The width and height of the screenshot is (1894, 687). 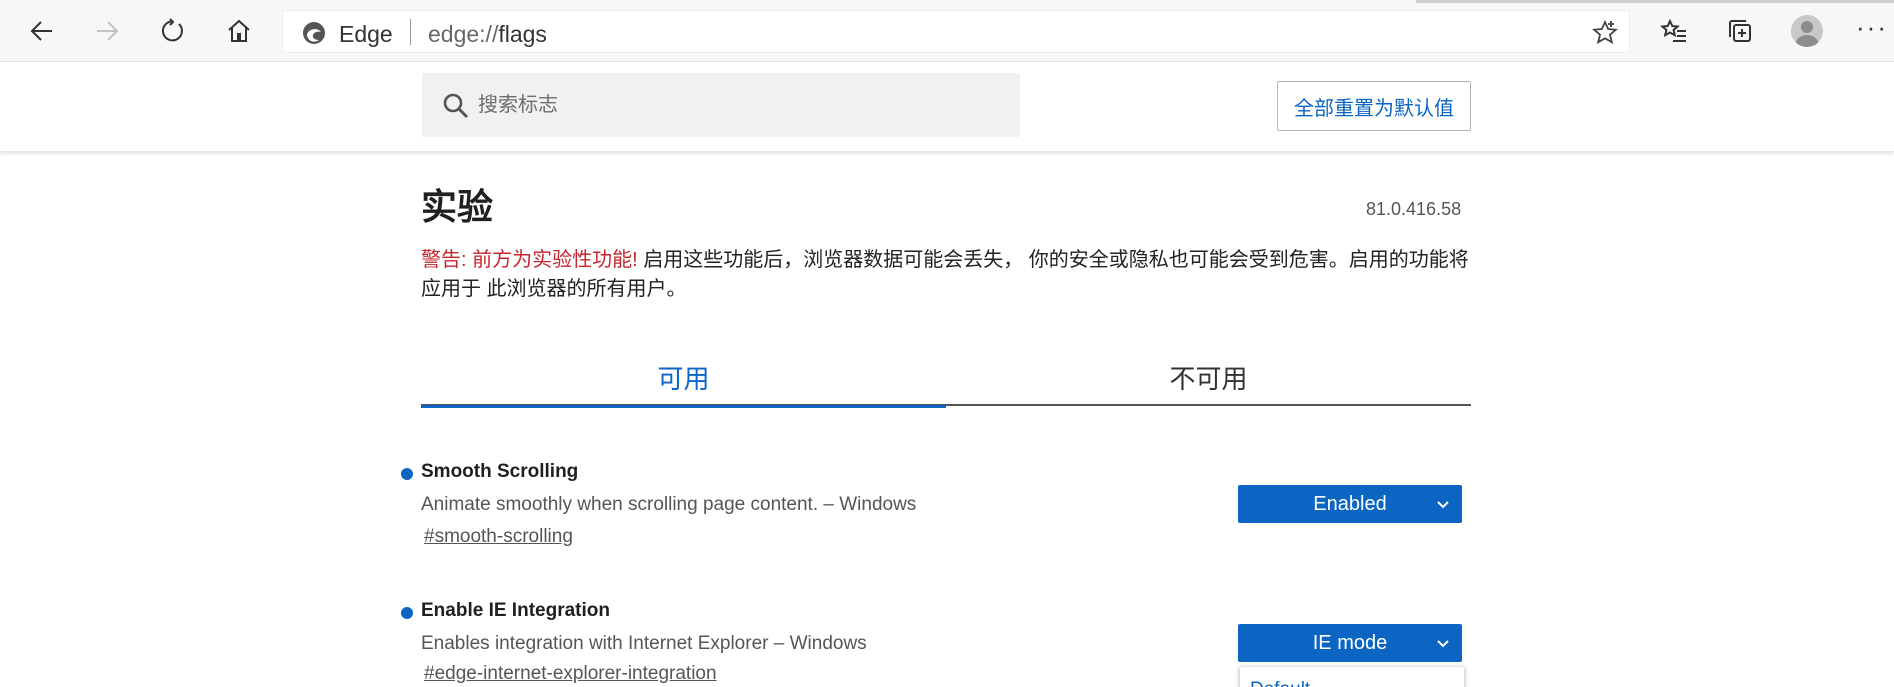 What do you see at coordinates (738, 105) in the screenshot?
I see `search-flags-input` at bounding box center [738, 105].